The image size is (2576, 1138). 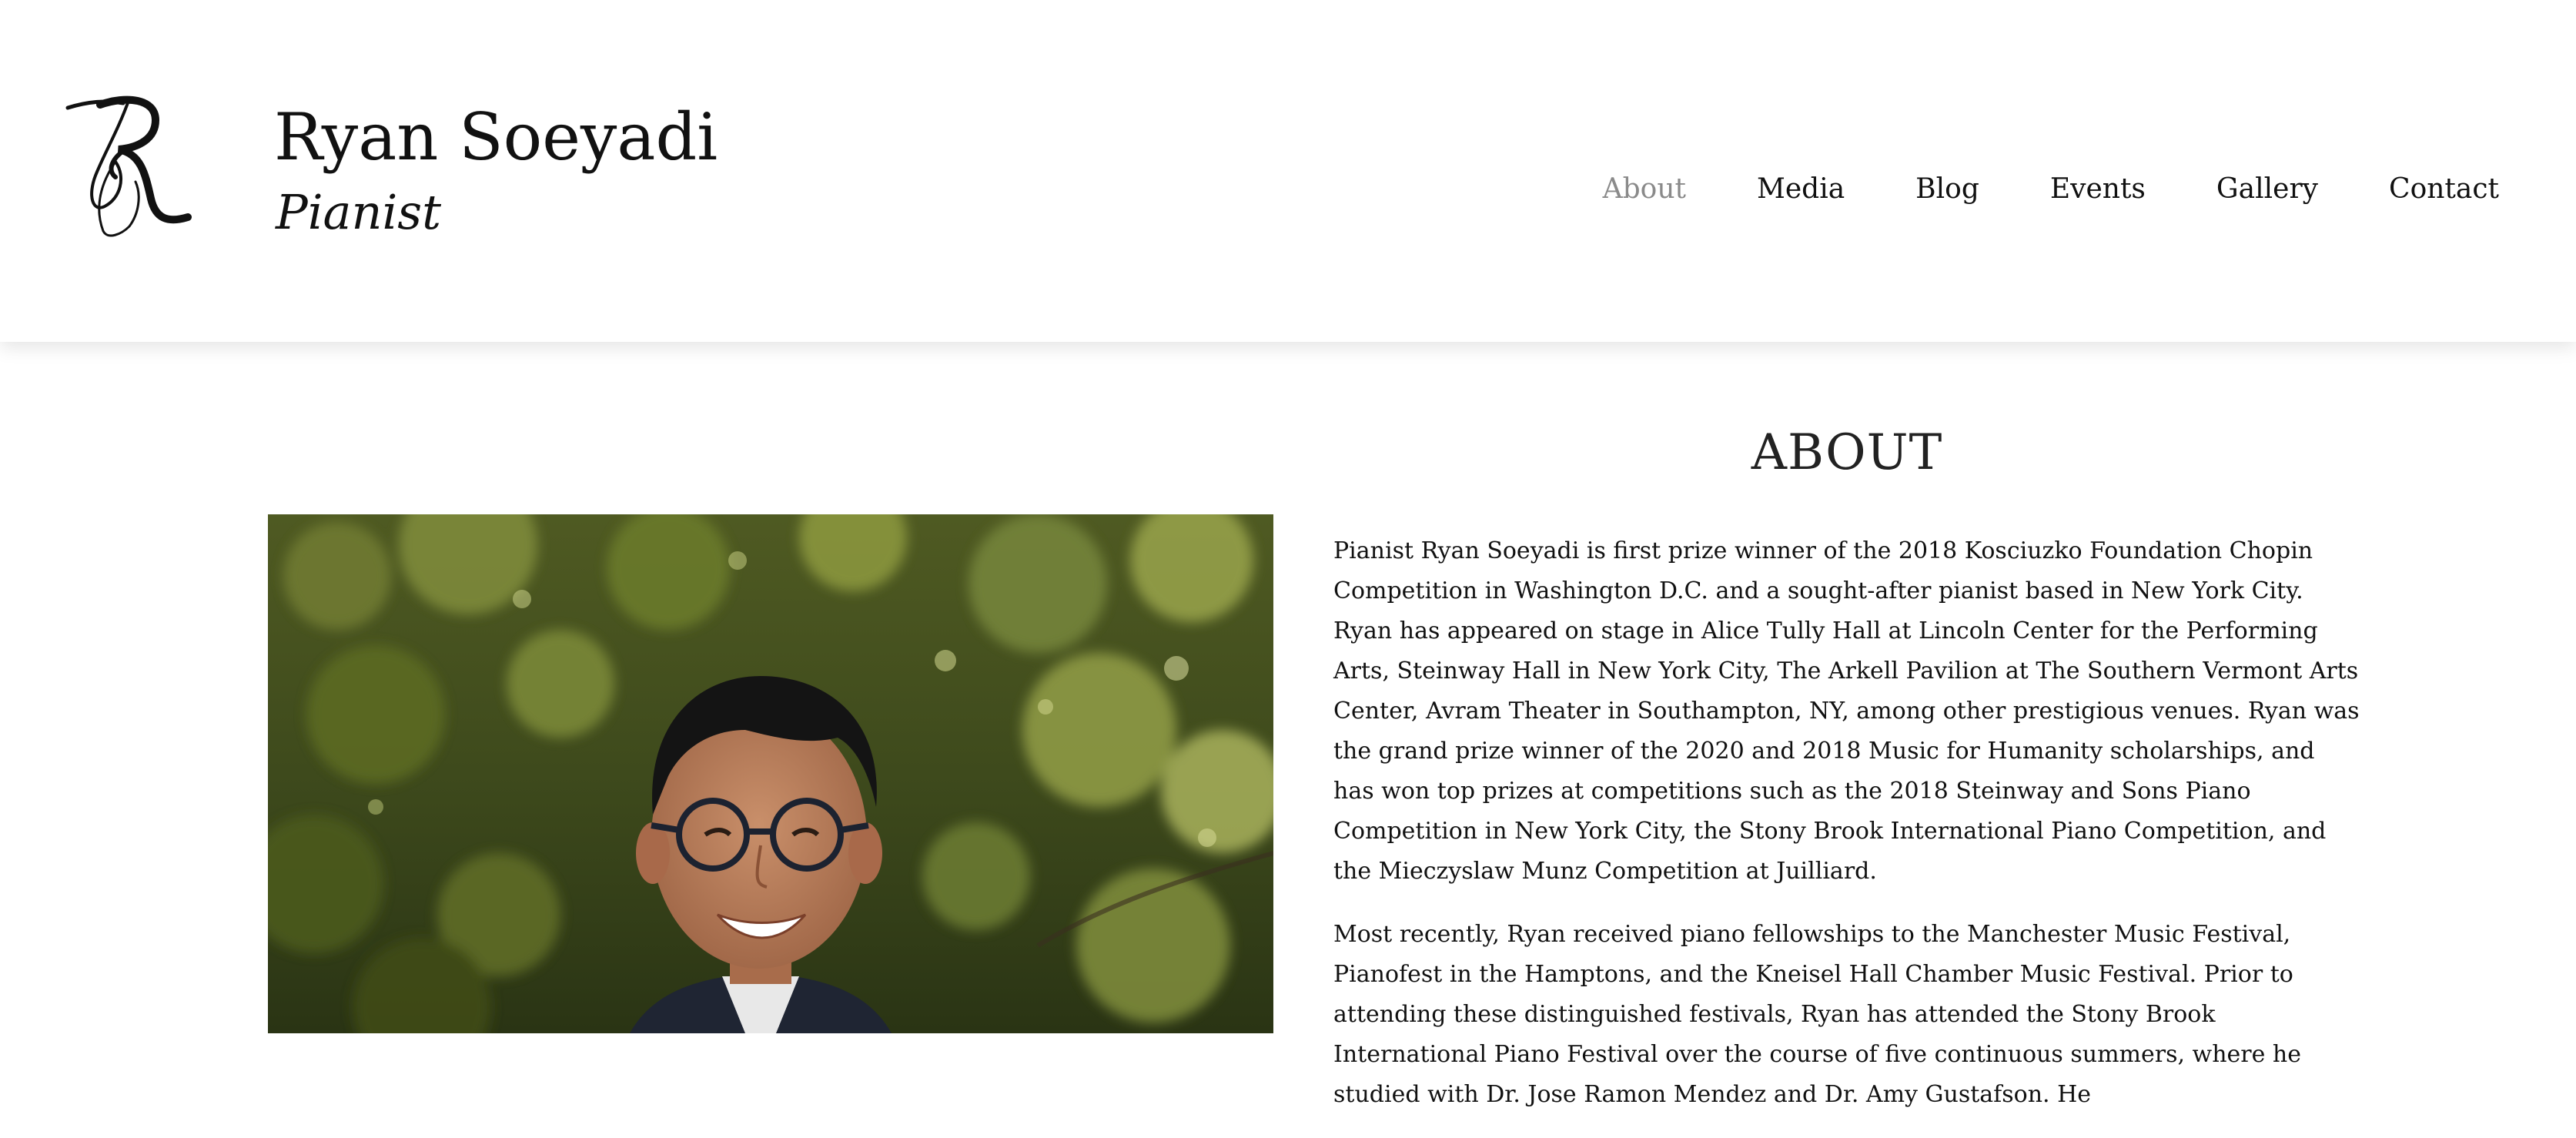 I want to click on about-heading: ABOUT, so click(x=1847, y=452).